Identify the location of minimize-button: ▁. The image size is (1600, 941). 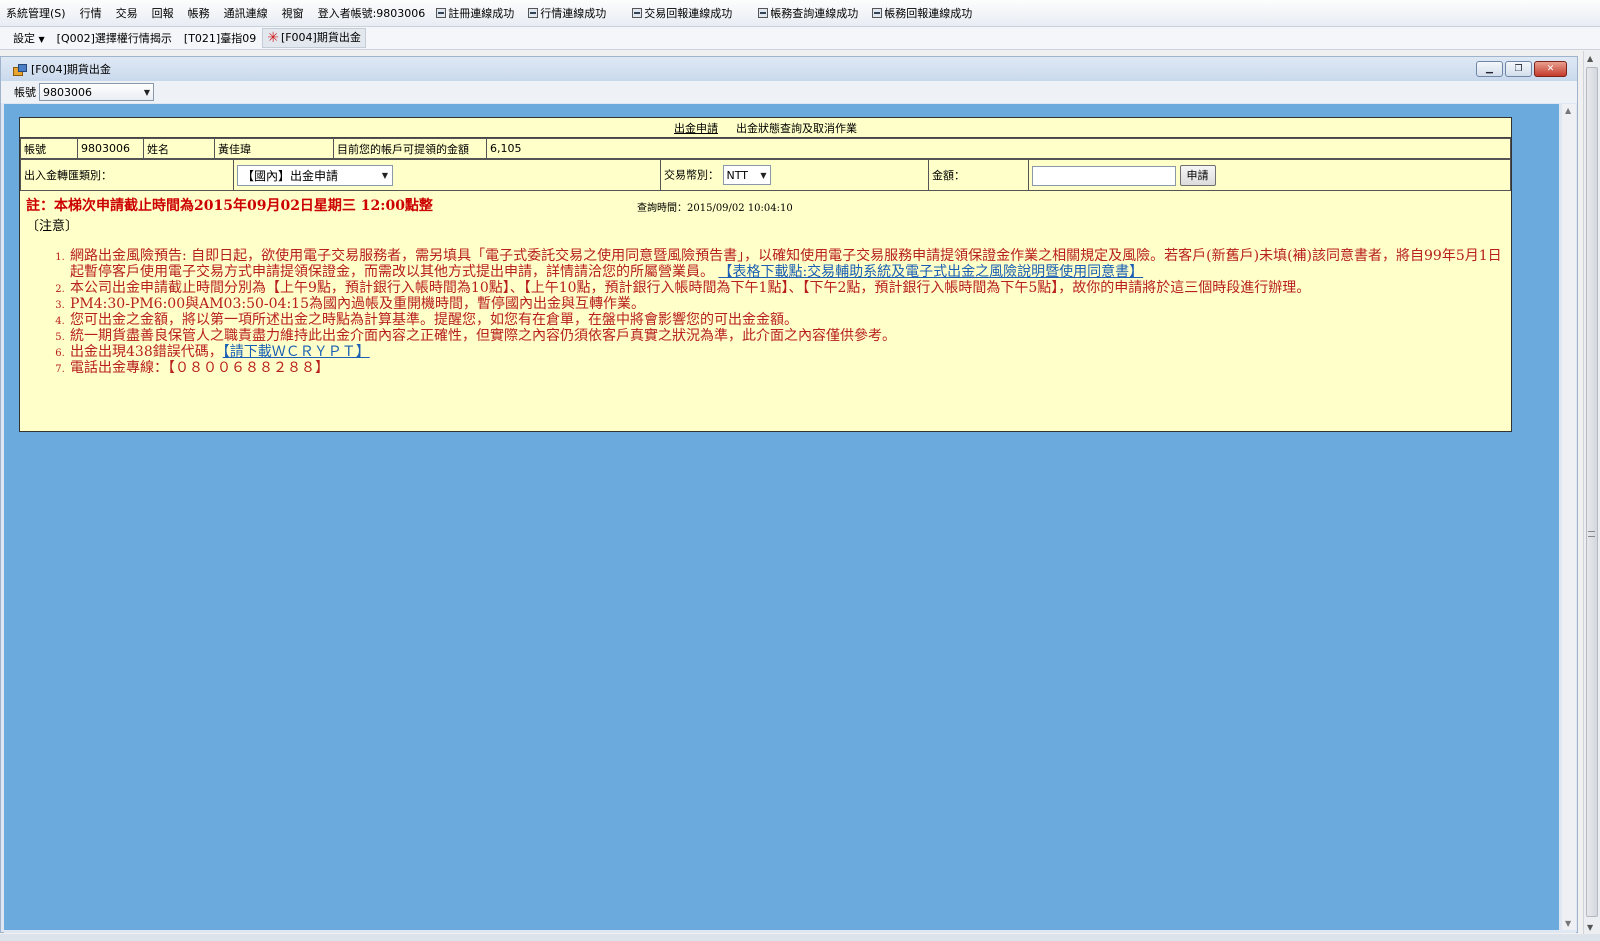
(1489, 69).